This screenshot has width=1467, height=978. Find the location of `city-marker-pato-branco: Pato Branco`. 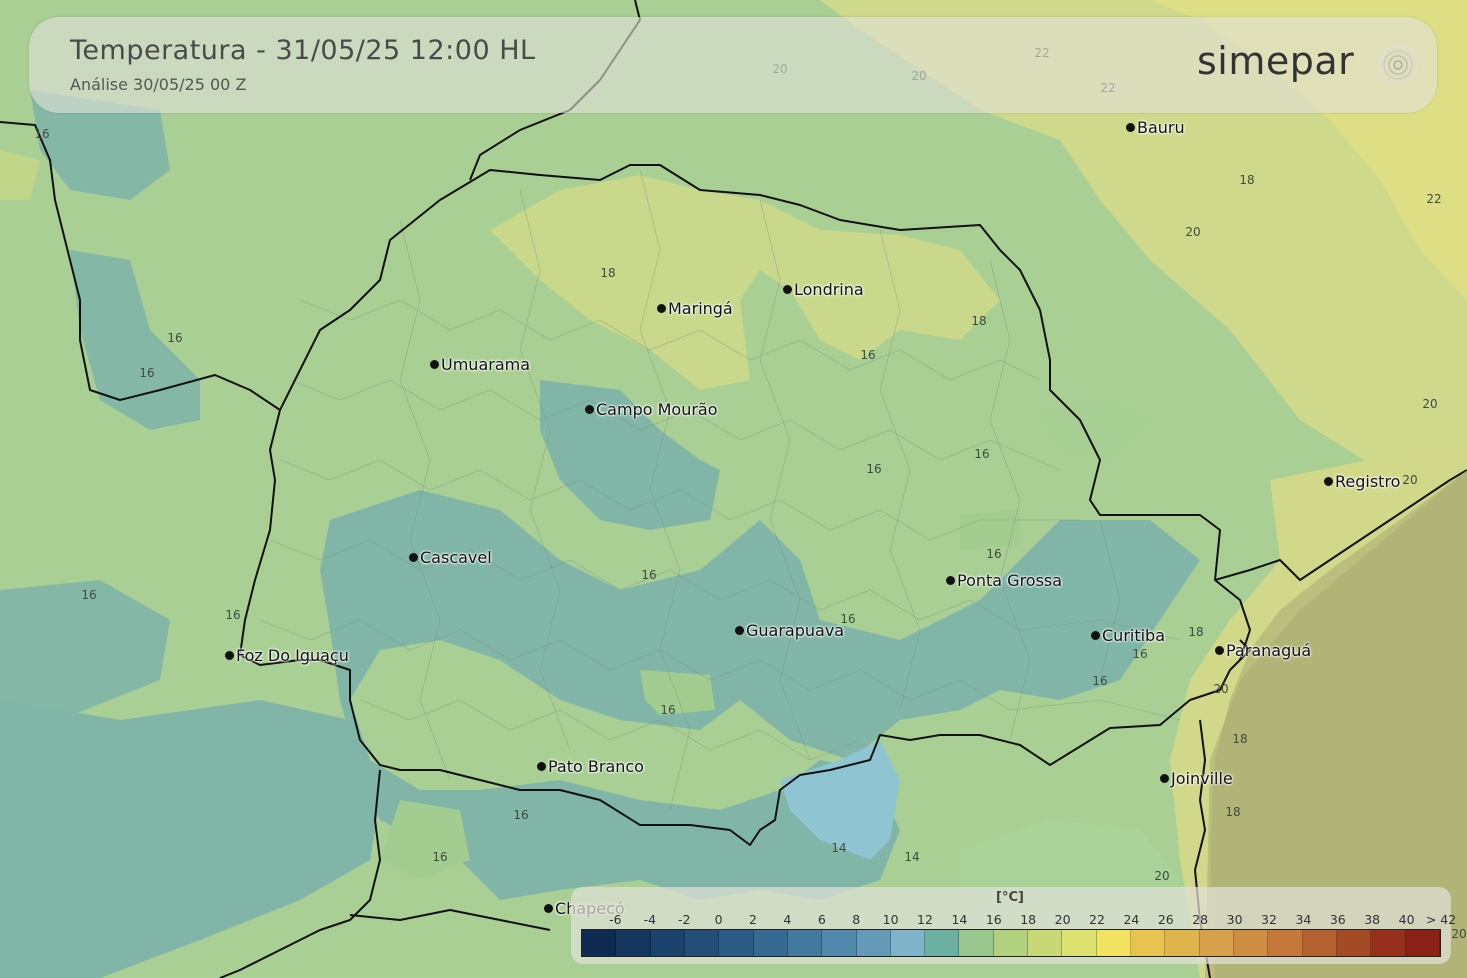

city-marker-pato-branco: Pato Branco is located at coordinates (590, 767).